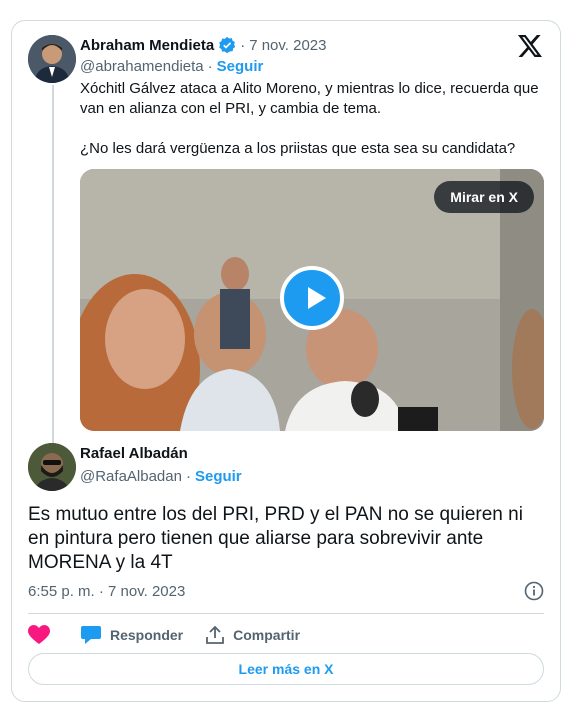 This screenshot has height=722, width=578. I want to click on quoted-author-line: Abraham Mendieta · 7 nov. 2023, so click(203, 45).